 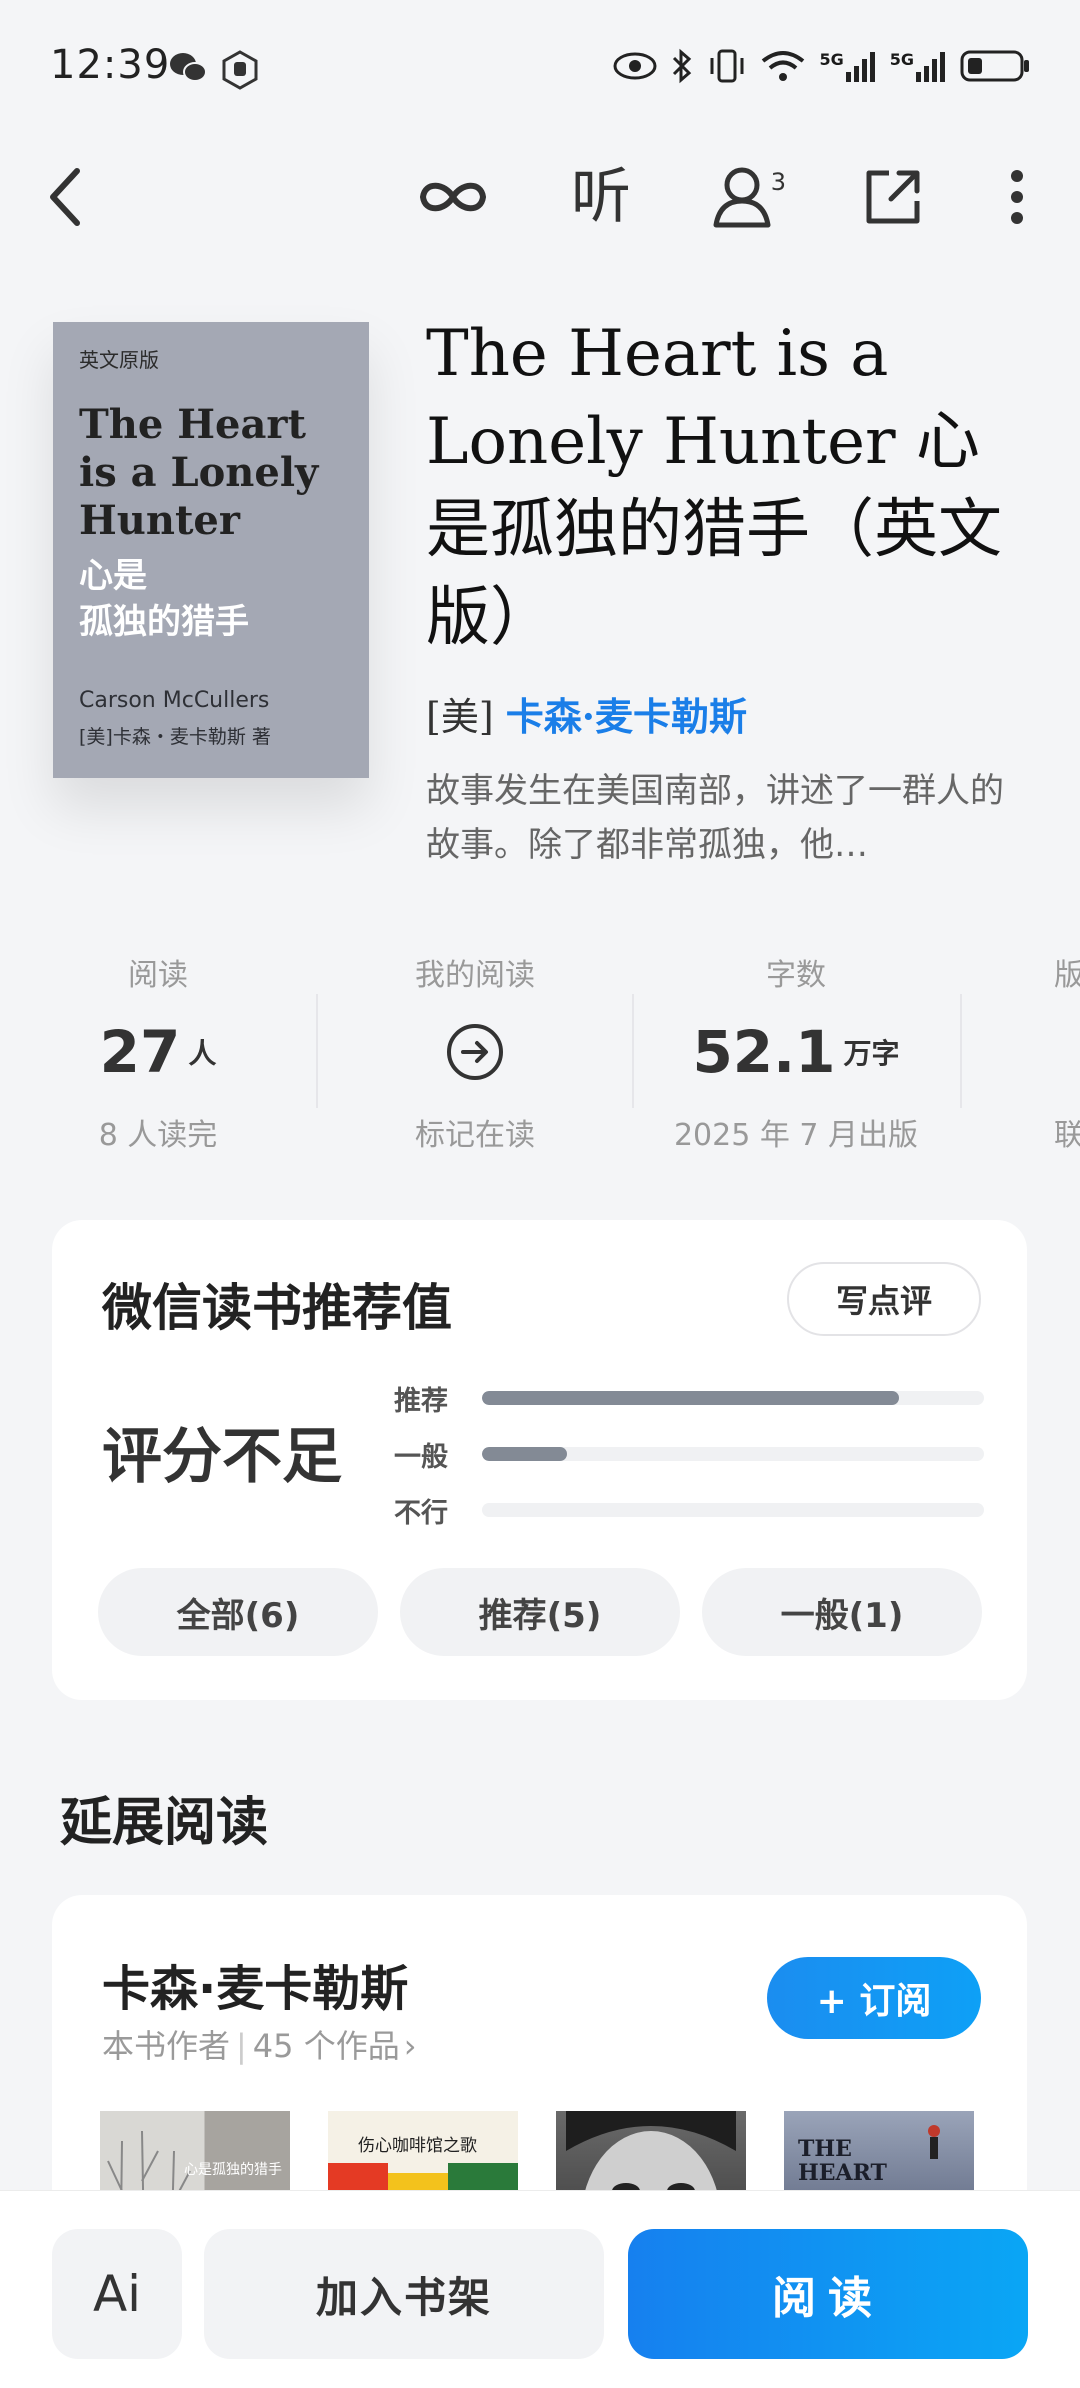 I want to click on more-button, so click(x=1017, y=197).